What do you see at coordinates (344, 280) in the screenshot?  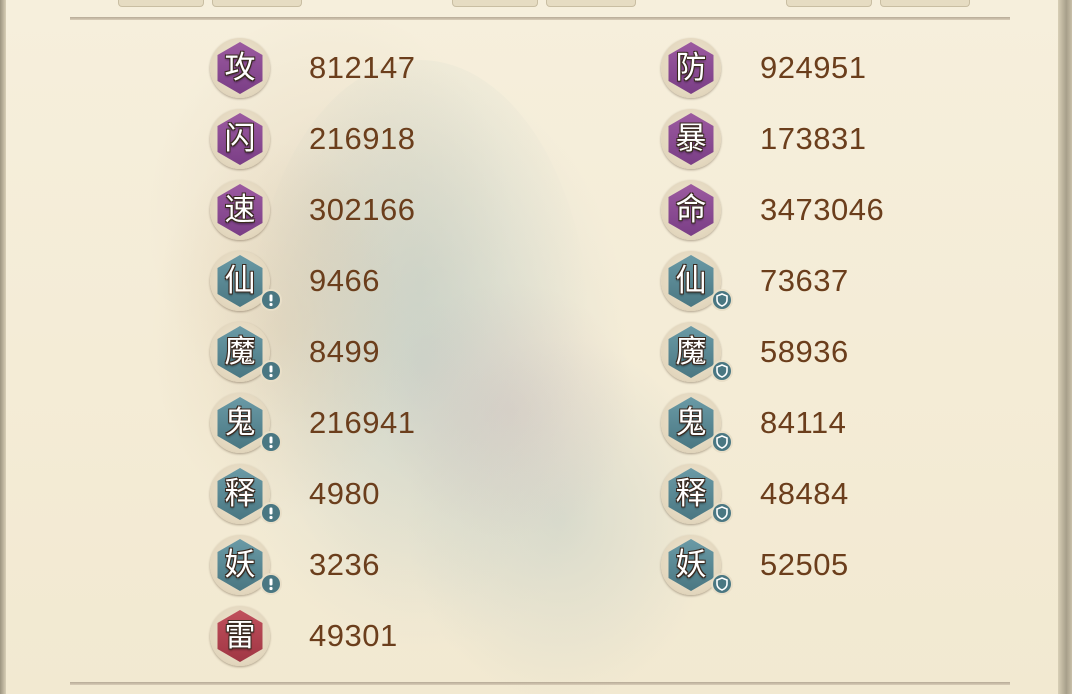 I see `stat-value: 9466` at bounding box center [344, 280].